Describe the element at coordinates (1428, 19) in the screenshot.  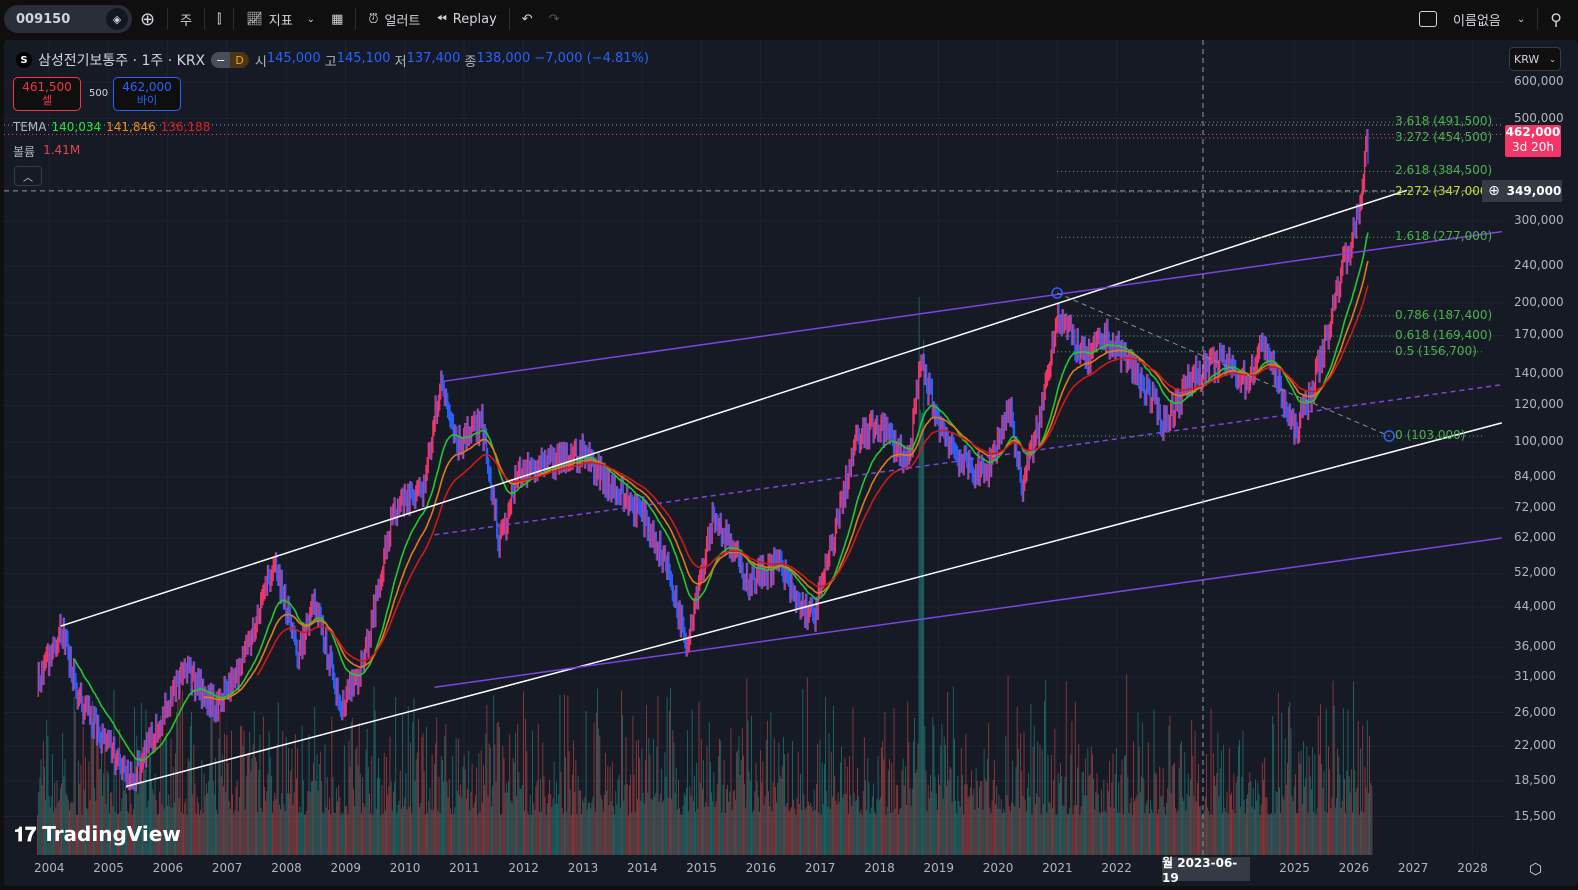
I see `layout-checkbox` at that location.